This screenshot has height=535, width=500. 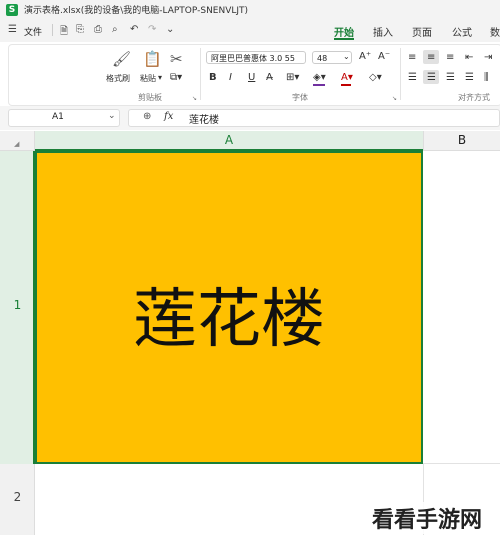 What do you see at coordinates (136, 11) in the screenshot?
I see `window-title: 演示表格.xlsx(我的设备\我的电脑-LAPTOP-SNENVLJT)` at bounding box center [136, 11].